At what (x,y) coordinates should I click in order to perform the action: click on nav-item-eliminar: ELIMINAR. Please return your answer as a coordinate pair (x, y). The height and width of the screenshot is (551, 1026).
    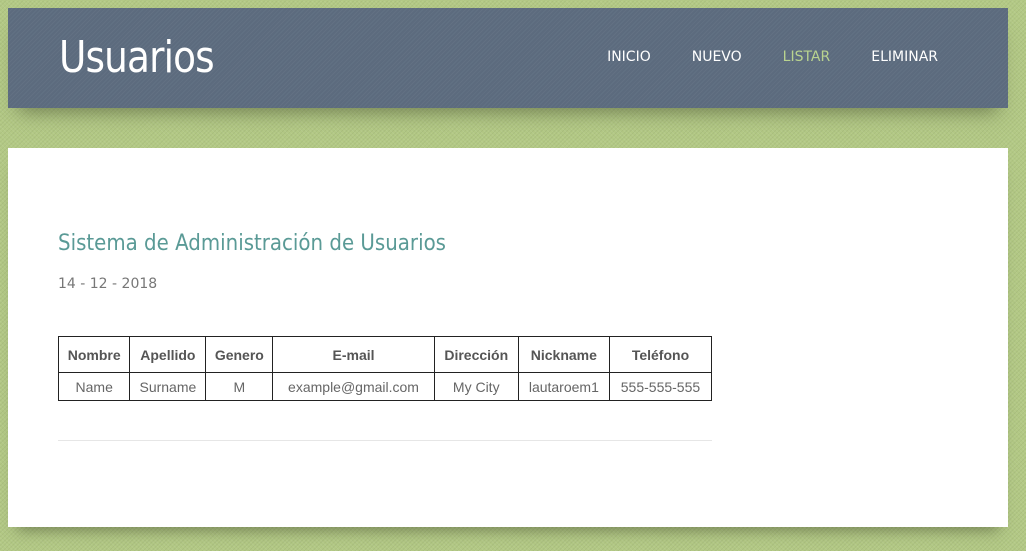
    Looking at the image, I should click on (904, 57).